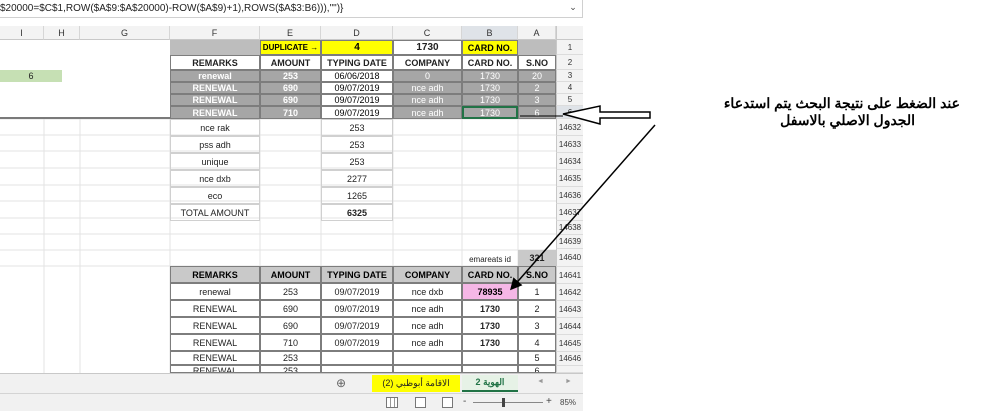 The height and width of the screenshot is (411, 1000). Describe the element at coordinates (841, 103) in the screenshot. I see `annotation-line-1: عند الضغط على نتيجة البحث يتم استدعاء` at that location.